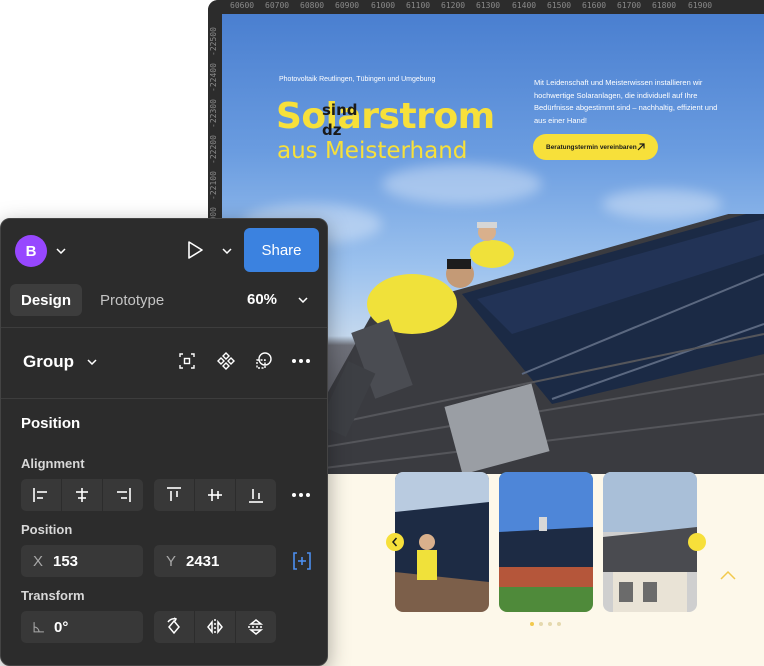 The height and width of the screenshot is (666, 764). Describe the element at coordinates (202, 561) in the screenshot. I see `y-value: 2431` at that location.